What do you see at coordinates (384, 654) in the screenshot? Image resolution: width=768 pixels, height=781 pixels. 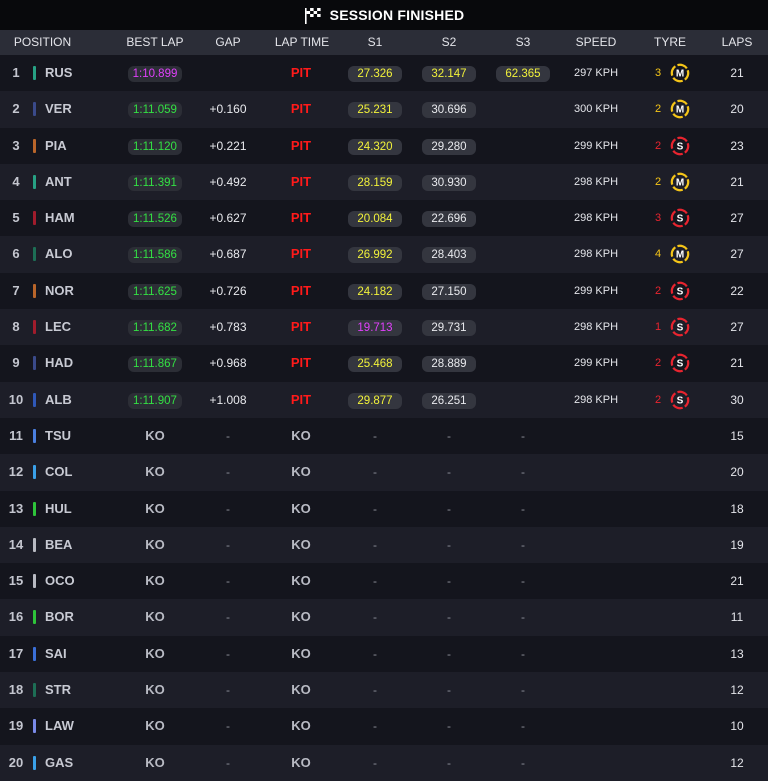 I see `table-row: 17 SAI KO - KO - - - 13` at bounding box center [384, 654].